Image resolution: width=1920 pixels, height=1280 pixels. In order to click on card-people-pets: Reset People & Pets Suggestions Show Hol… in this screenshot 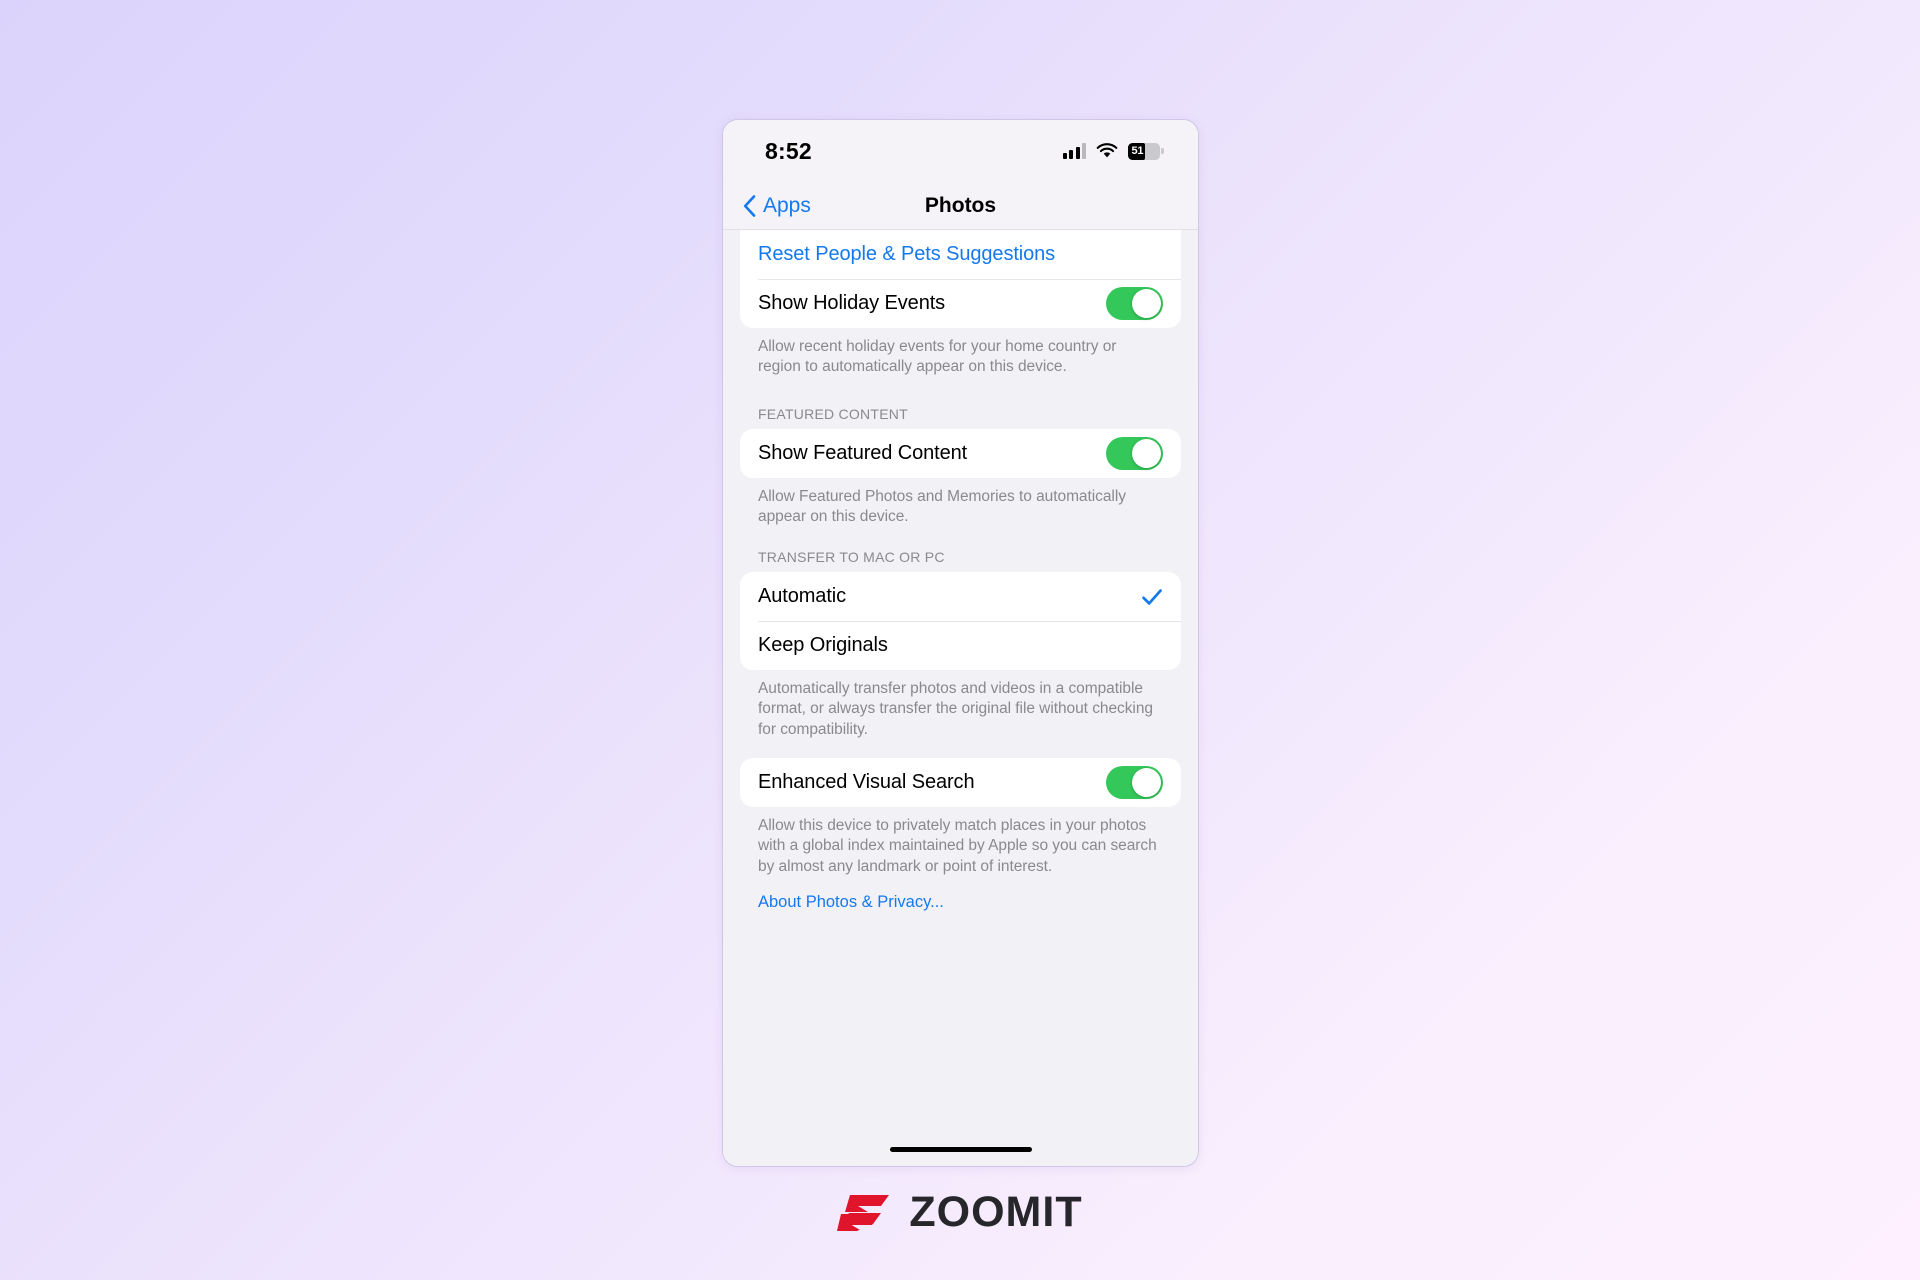, I will do `click(960, 279)`.